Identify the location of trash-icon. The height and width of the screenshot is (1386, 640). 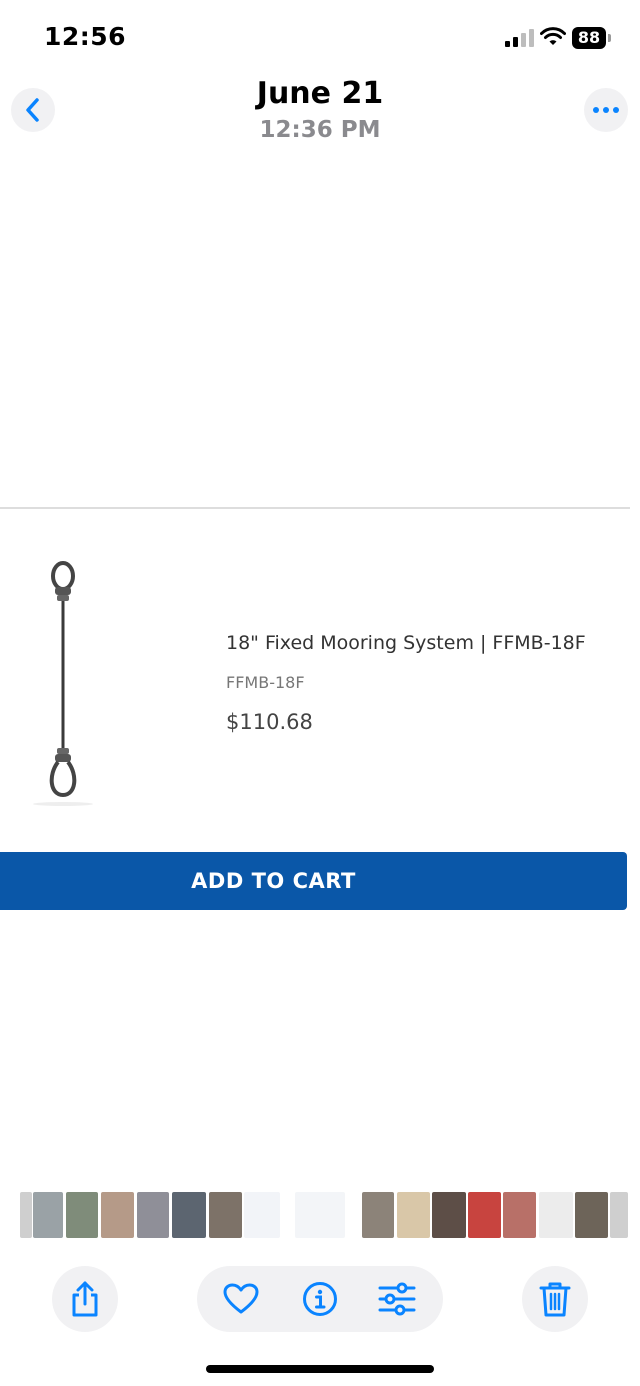
(555, 1299).